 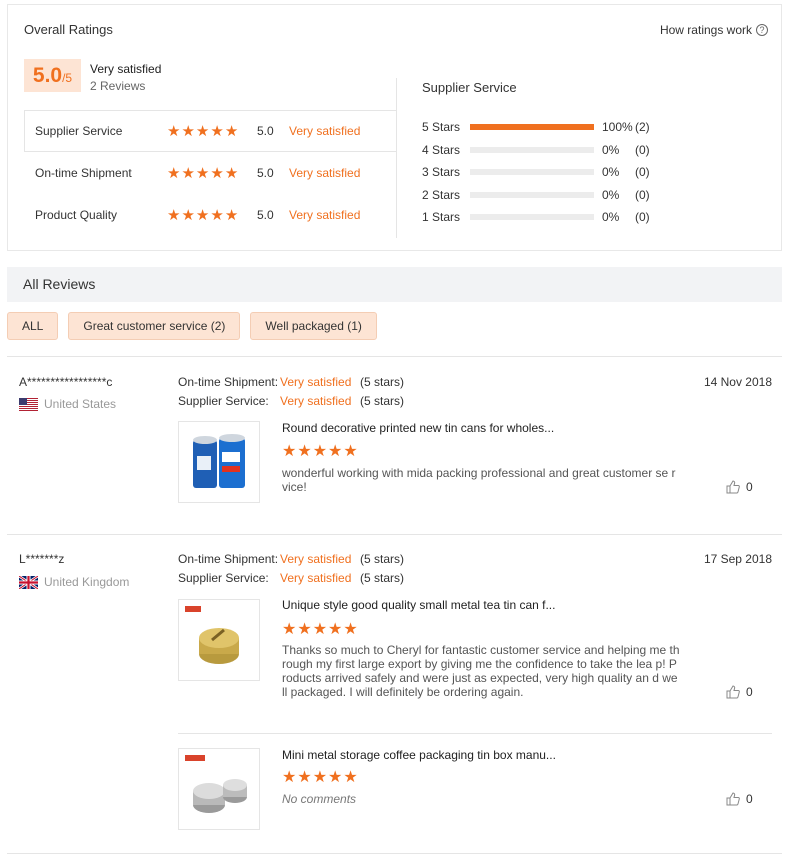 What do you see at coordinates (68, 29) in the screenshot?
I see `overall-ratings-title: Overall Ratings` at bounding box center [68, 29].